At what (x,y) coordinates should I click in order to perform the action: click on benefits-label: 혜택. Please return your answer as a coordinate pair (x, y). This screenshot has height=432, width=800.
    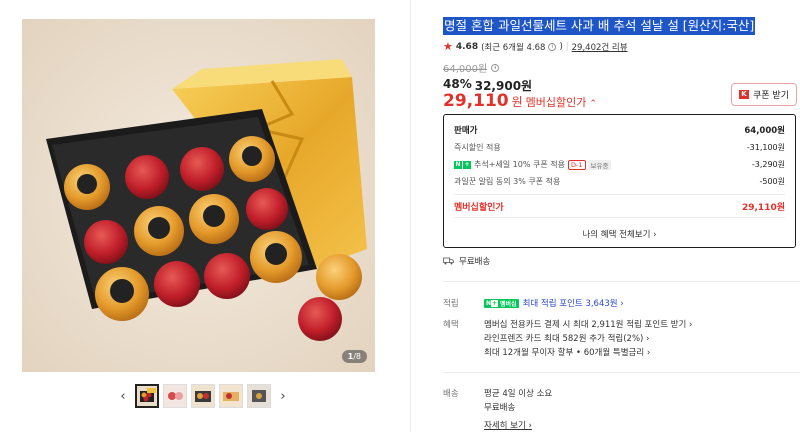
    Looking at the image, I should click on (451, 325).